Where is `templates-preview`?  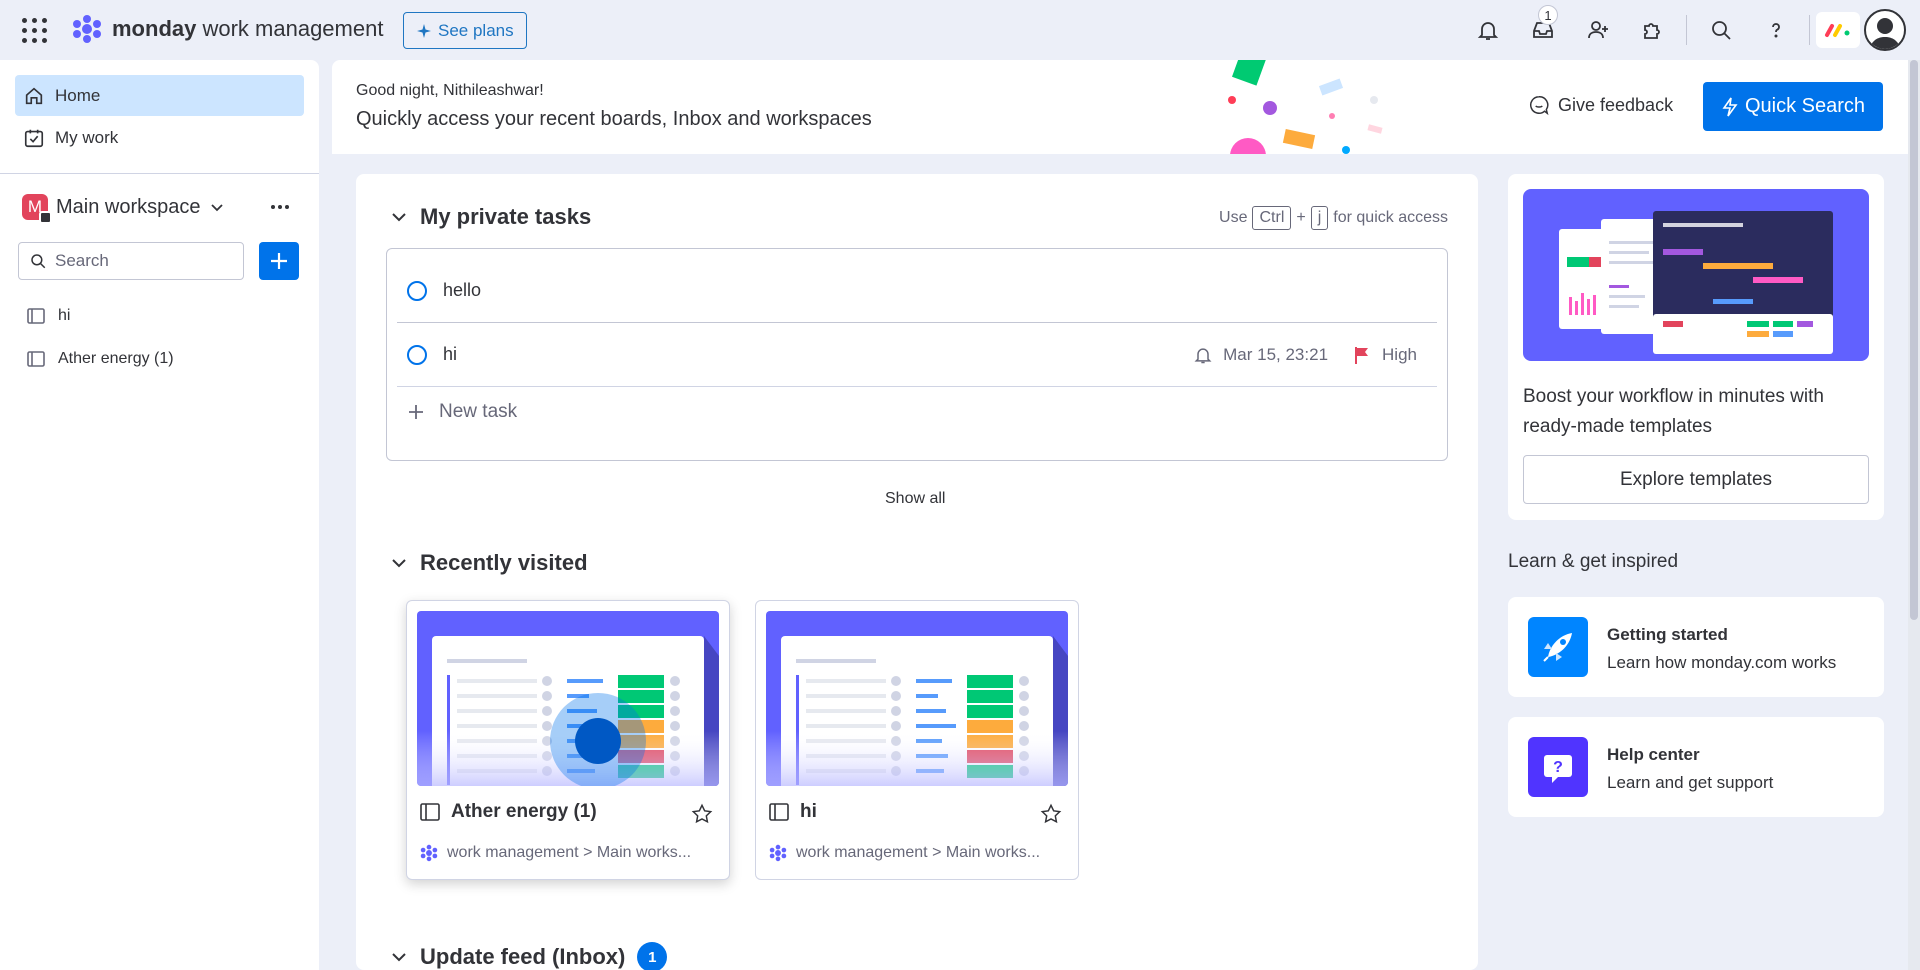
templates-preview is located at coordinates (1696, 275).